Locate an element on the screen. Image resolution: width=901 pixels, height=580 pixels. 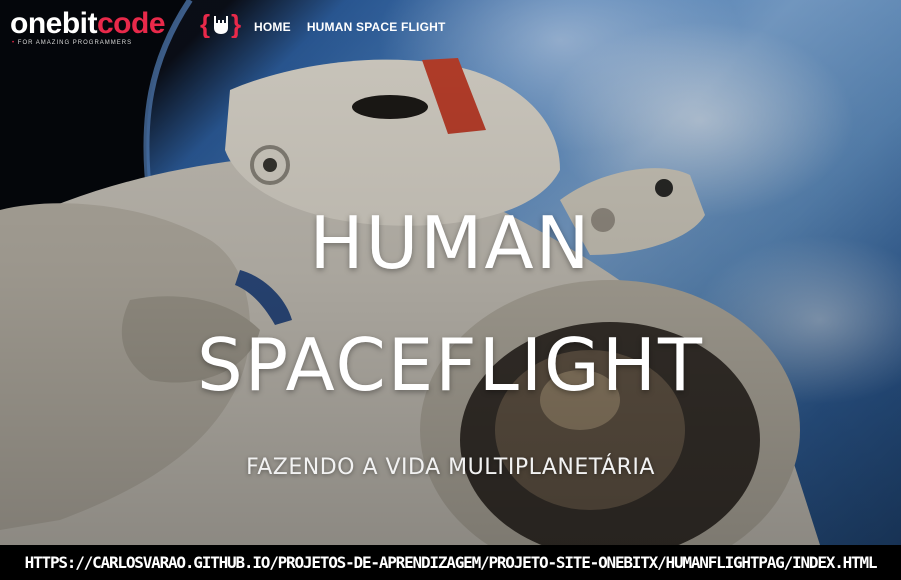
logo-tagline: • FOR AMAZING PROGRAMMERS is located at coordinates (72, 43).